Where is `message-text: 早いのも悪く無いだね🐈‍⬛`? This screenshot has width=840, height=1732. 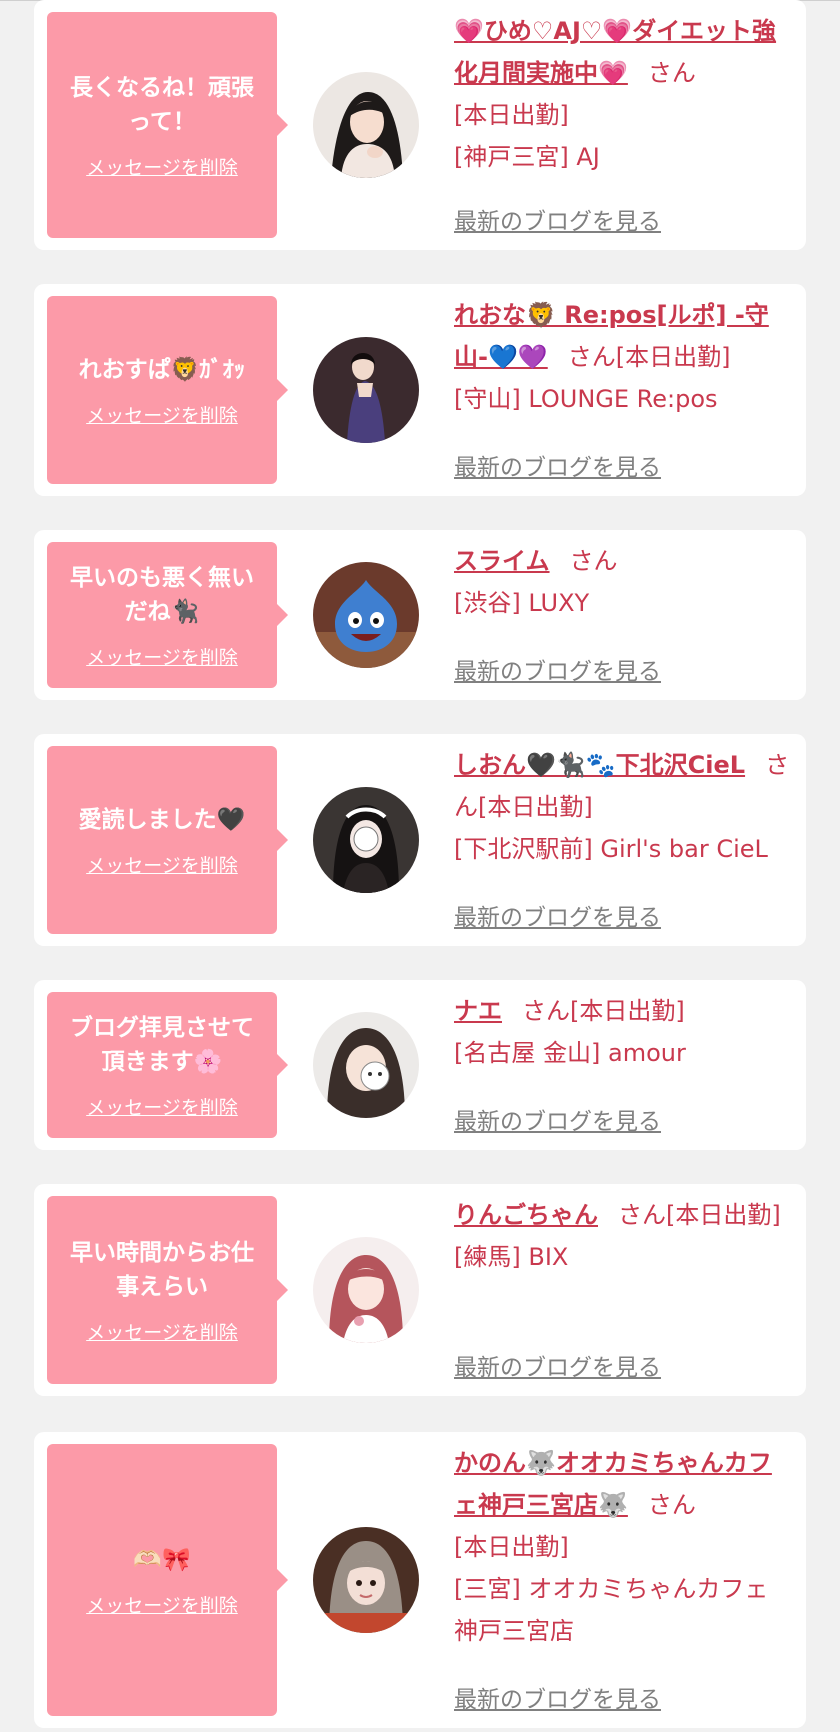
message-text: 早いのも悪く無いだね🐈‍⬛ is located at coordinates (162, 594).